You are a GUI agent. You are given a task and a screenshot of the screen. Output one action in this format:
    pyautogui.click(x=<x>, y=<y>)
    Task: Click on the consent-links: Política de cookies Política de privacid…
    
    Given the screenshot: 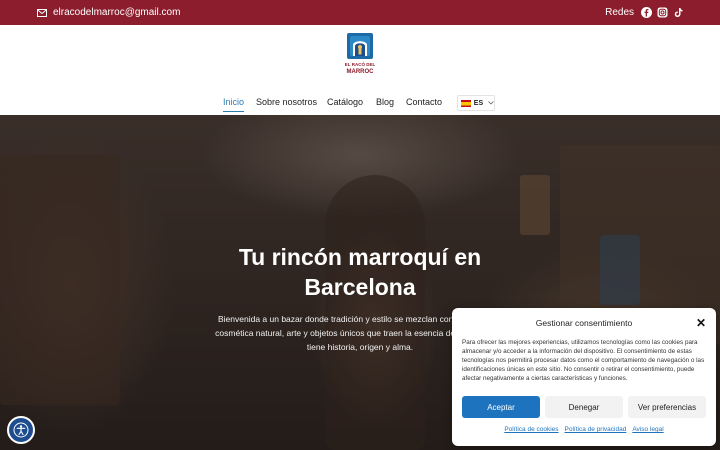 What is the action you would take?
    pyautogui.click(x=584, y=429)
    